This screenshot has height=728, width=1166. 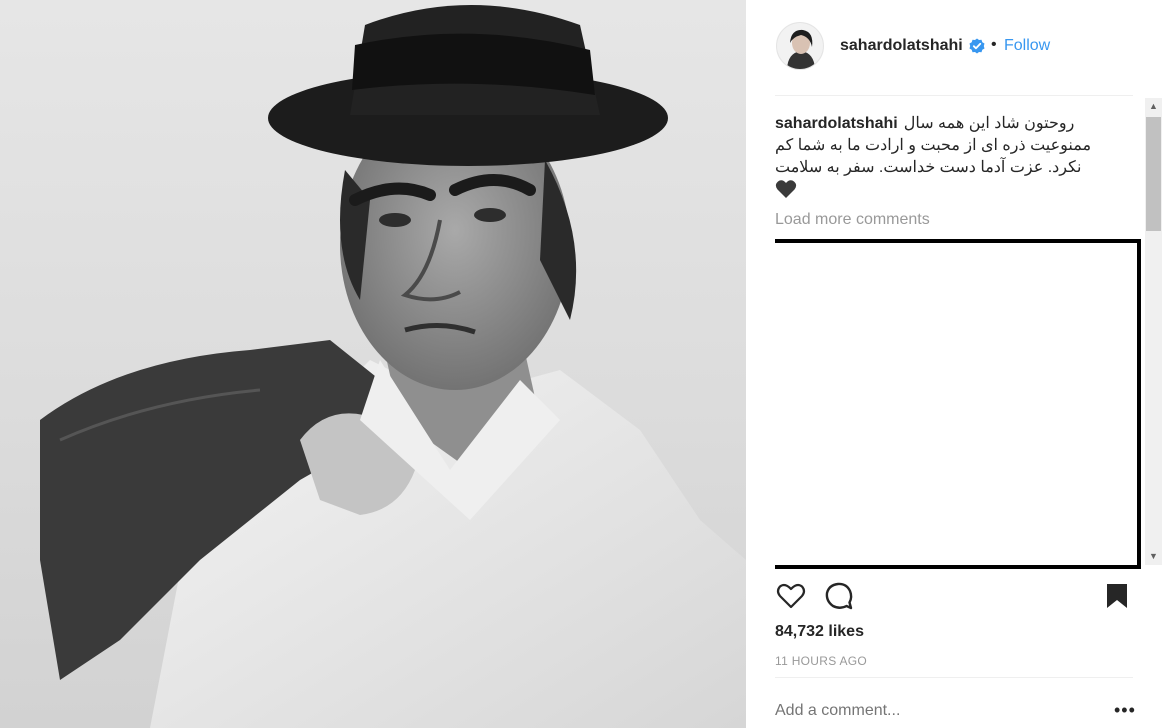 I want to click on scrollbar-thumb, so click(x=1153, y=174).